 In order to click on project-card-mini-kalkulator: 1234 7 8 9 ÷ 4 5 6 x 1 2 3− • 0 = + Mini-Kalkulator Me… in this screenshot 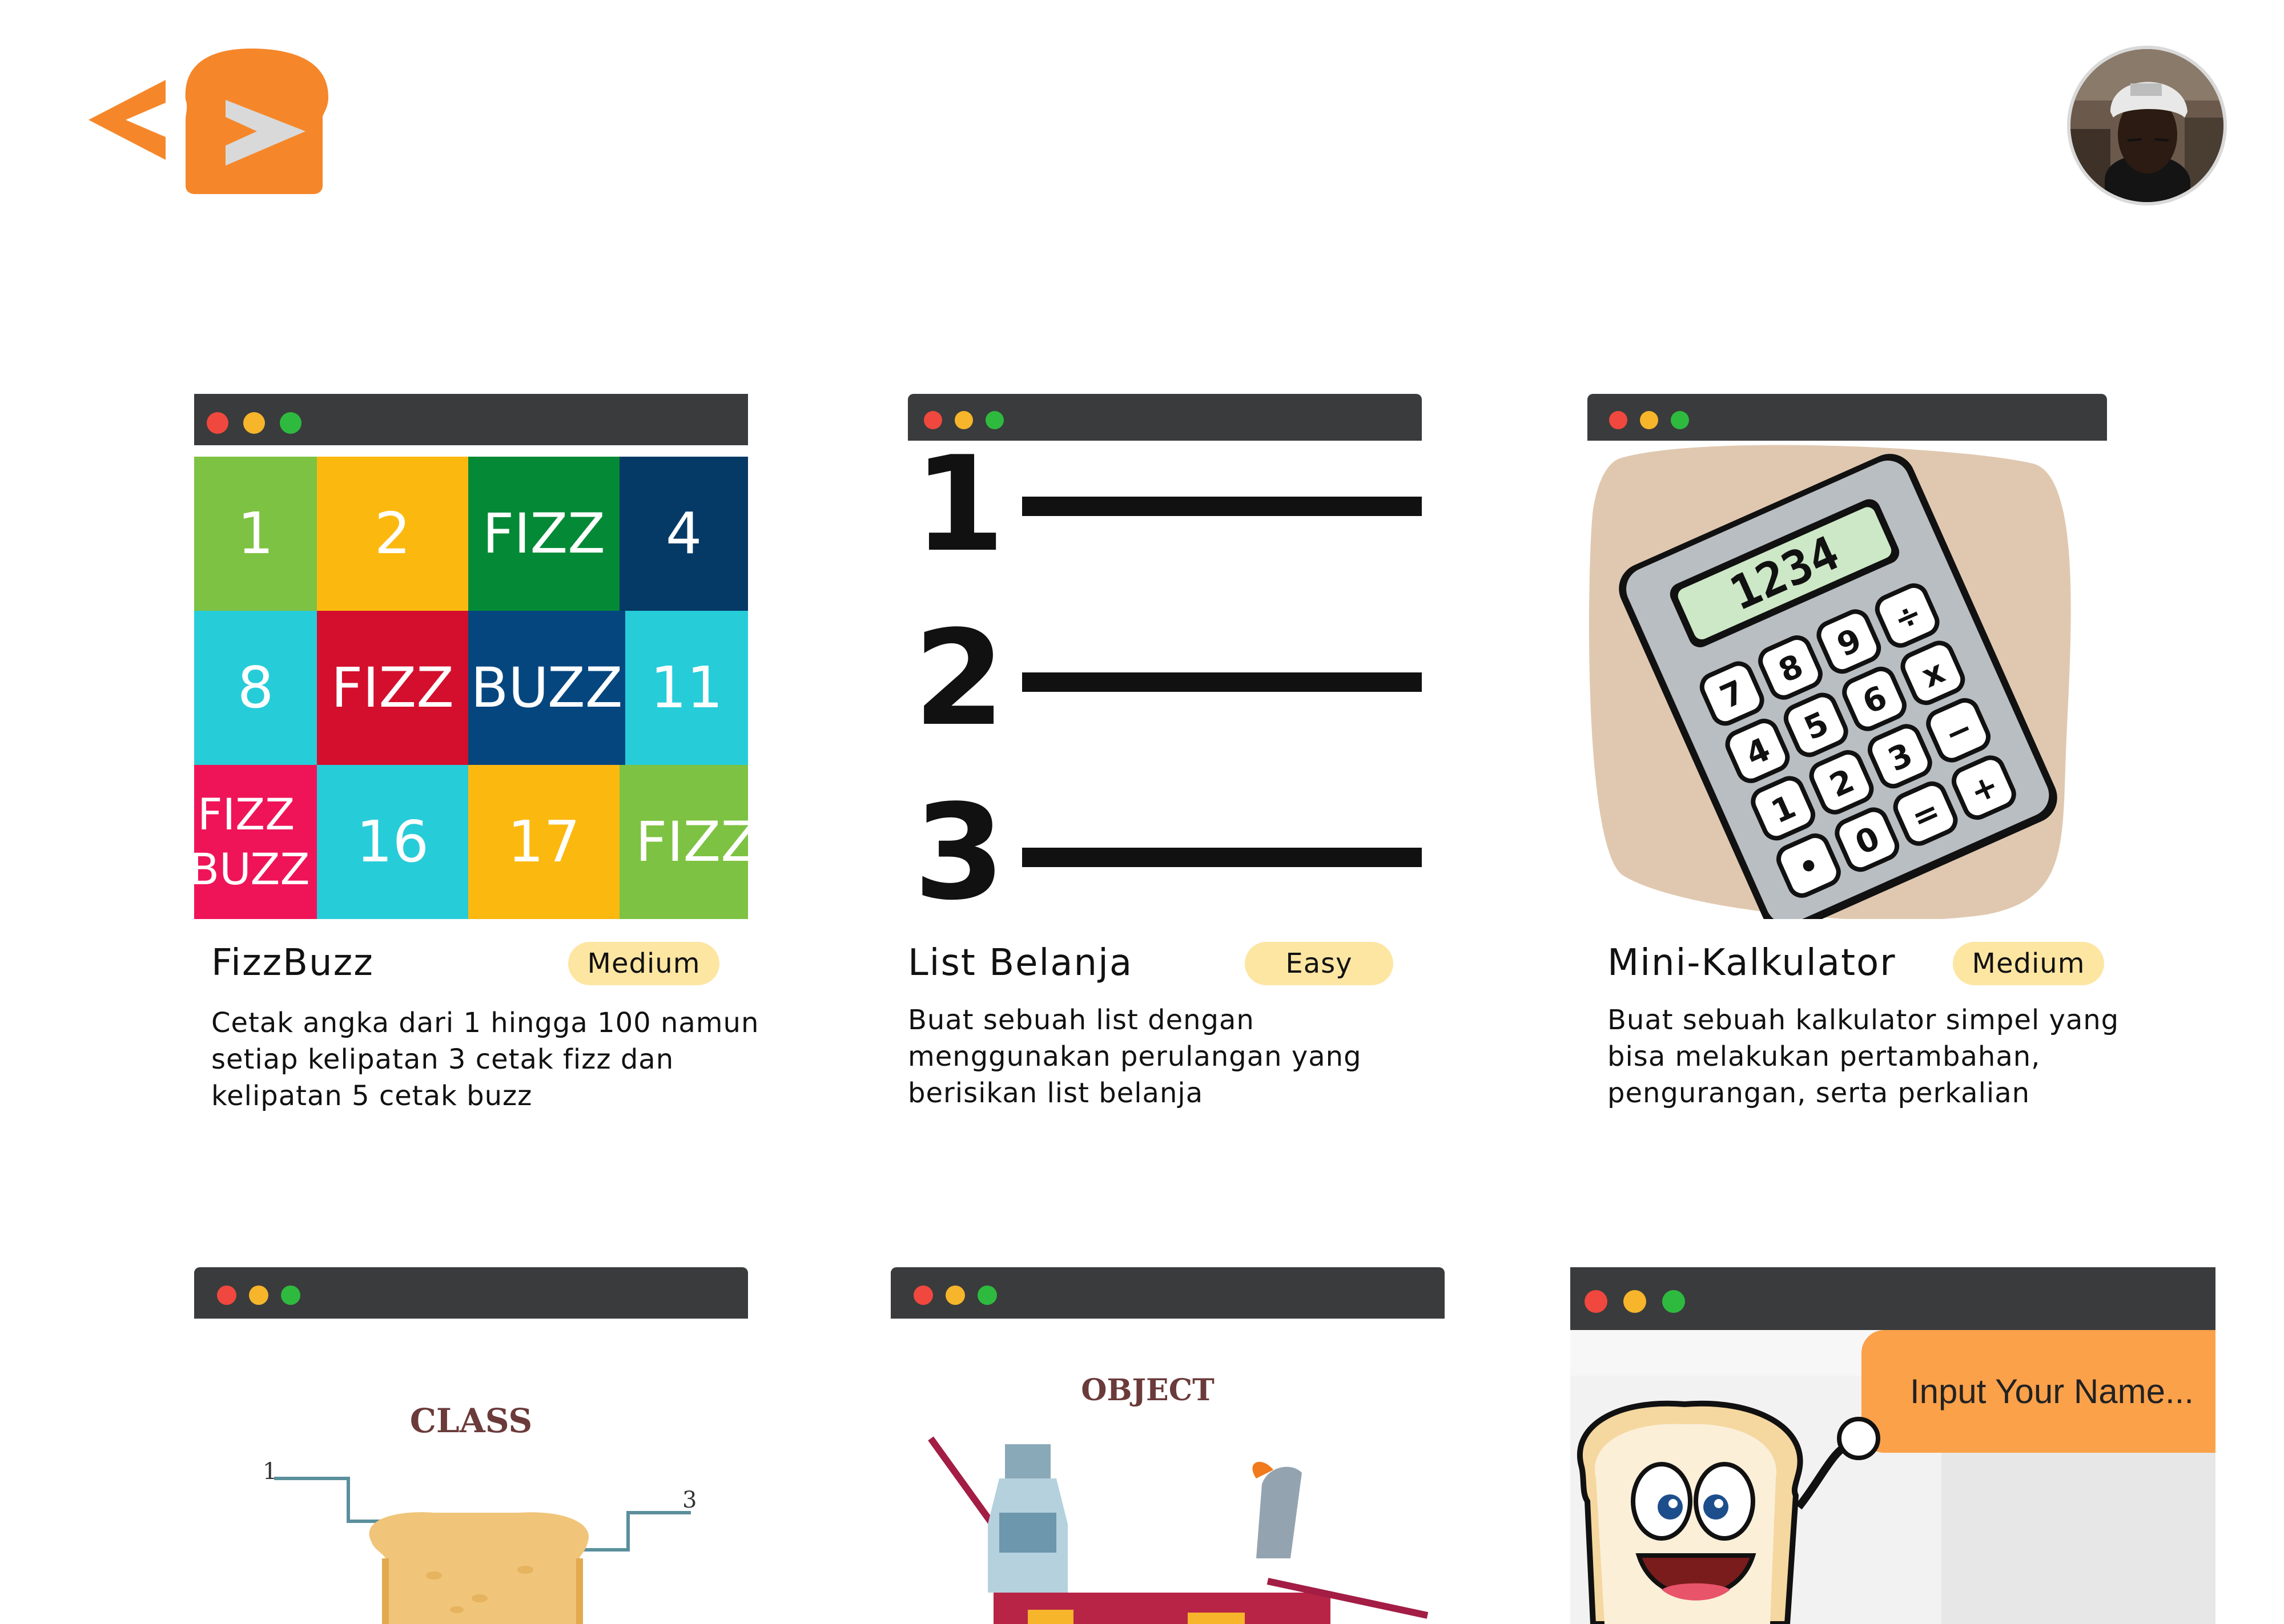, I will do `click(1878, 765)`.